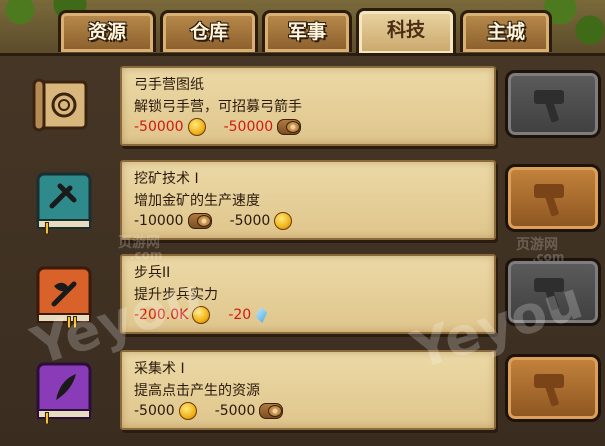 The width and height of the screenshot is (605, 446). Describe the element at coordinates (152, 273) in the screenshot. I see `item-title: 步兵II` at that location.